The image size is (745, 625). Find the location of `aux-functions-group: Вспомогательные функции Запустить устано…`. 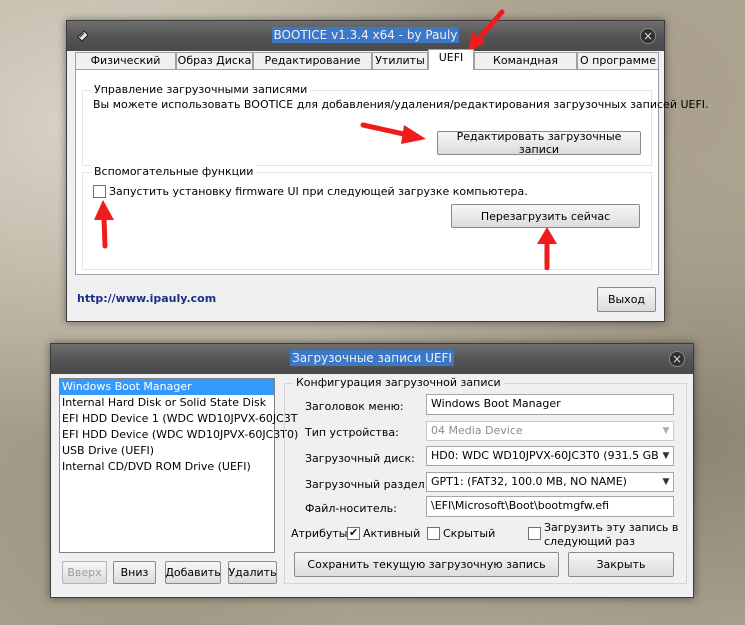

aux-functions-group: Вспомогательные функции Запустить устано… is located at coordinates (367, 217).